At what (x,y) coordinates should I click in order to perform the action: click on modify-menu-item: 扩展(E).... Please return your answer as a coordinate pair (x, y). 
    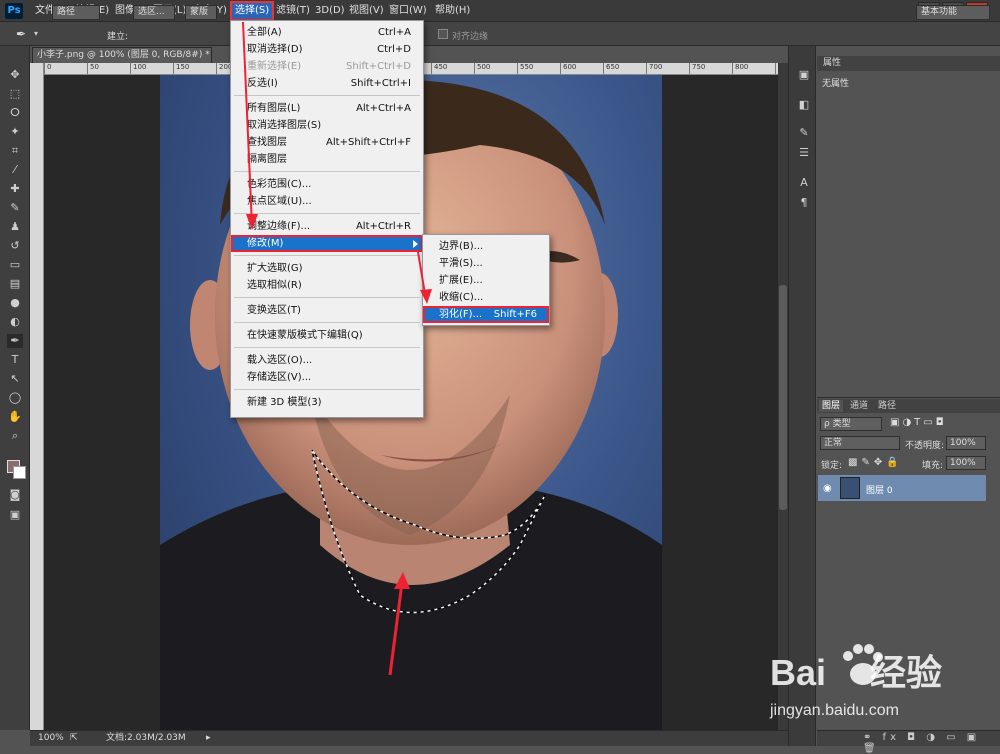
    Looking at the image, I should click on (486, 280).